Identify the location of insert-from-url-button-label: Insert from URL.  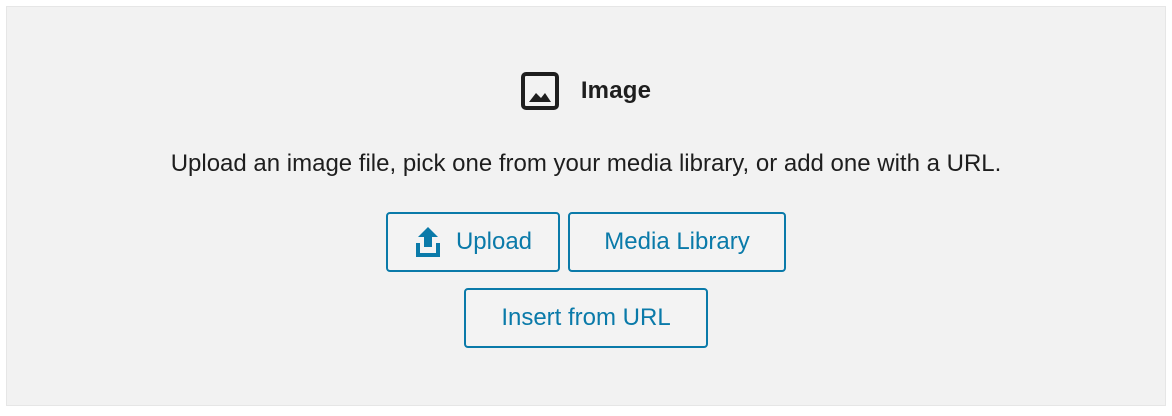
(586, 317).